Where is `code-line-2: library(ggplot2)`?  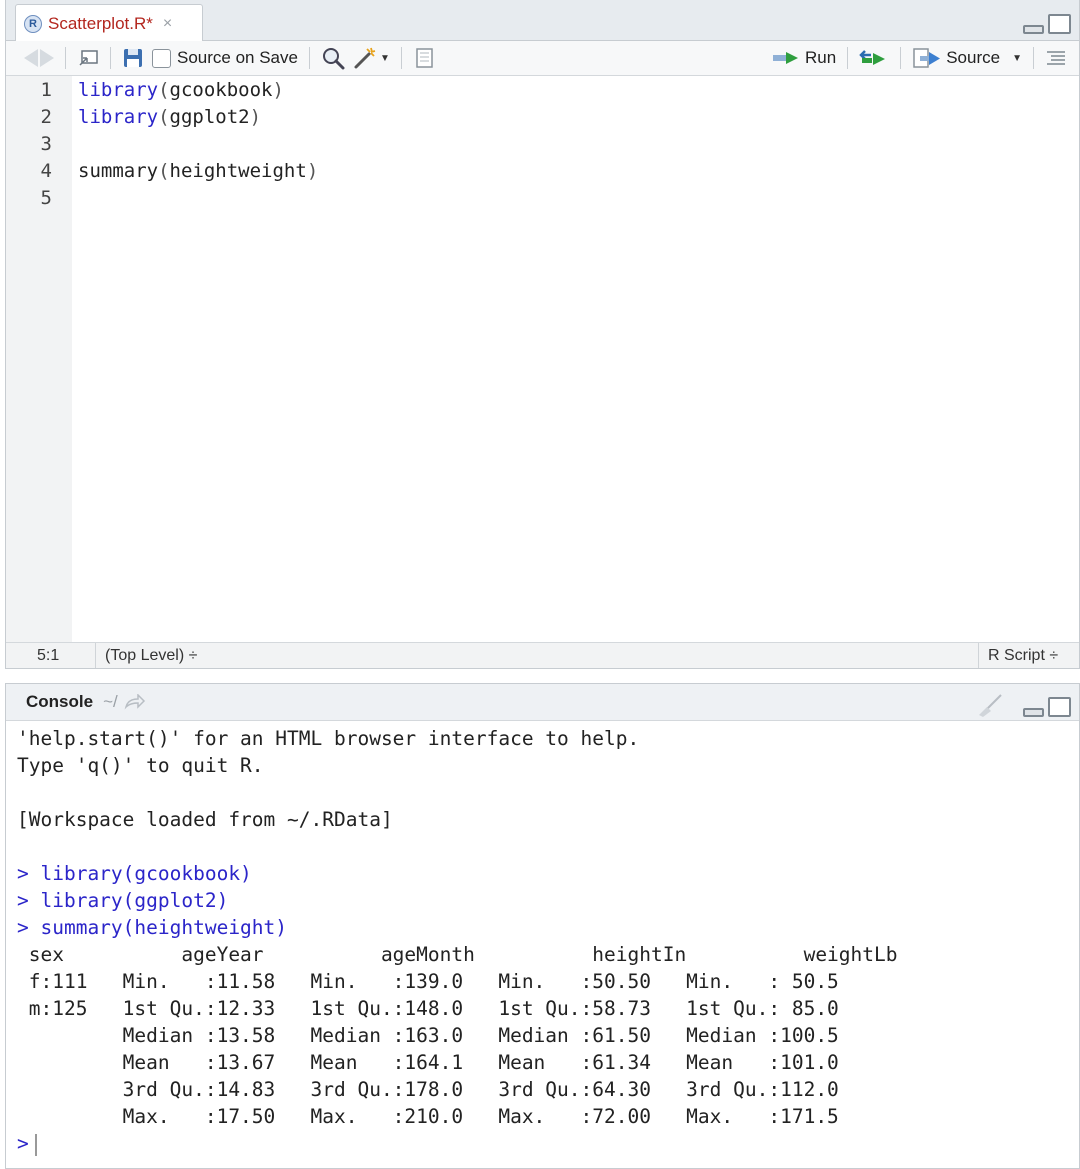
code-line-2: library(ggplot2) is located at coordinates (169, 117).